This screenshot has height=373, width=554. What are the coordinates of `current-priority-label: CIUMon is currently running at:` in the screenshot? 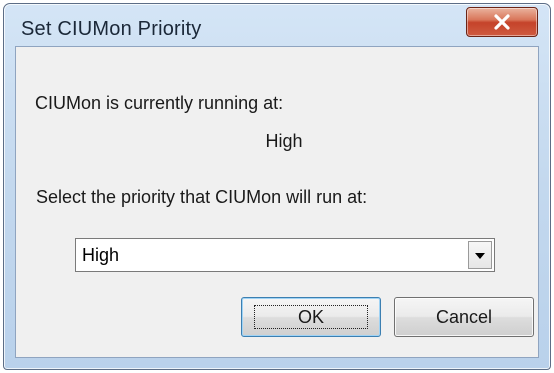 It's located at (159, 103).